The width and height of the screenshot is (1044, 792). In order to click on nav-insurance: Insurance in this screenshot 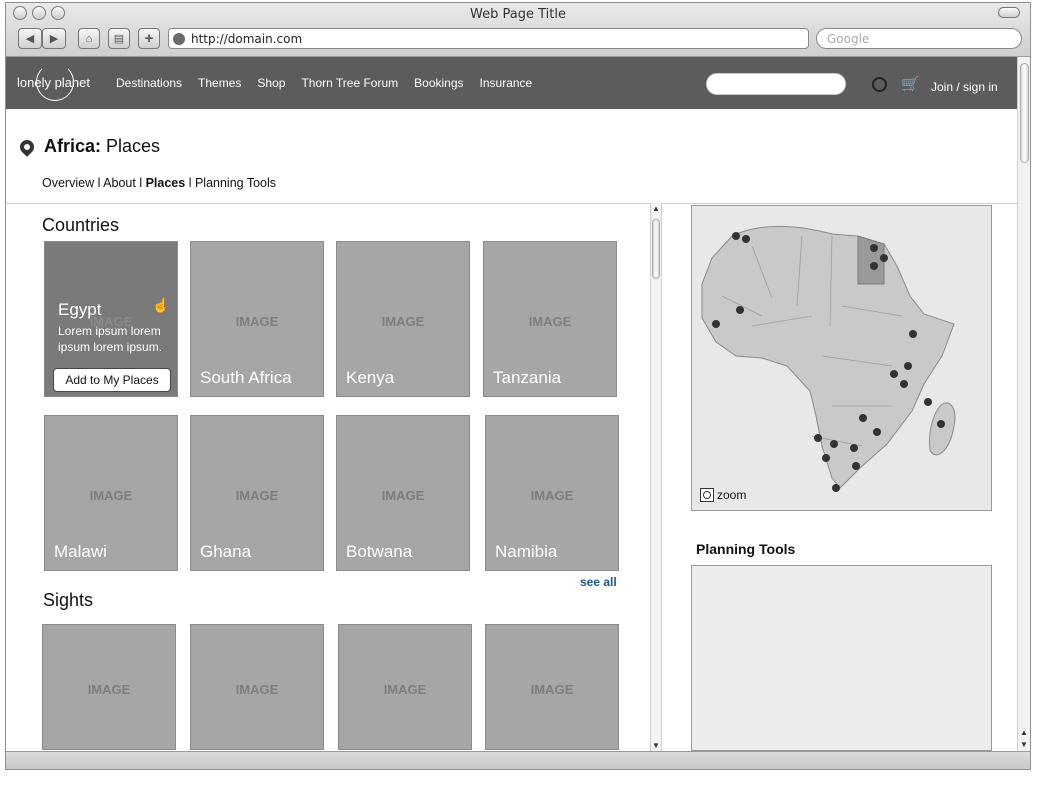, I will do `click(506, 83)`.